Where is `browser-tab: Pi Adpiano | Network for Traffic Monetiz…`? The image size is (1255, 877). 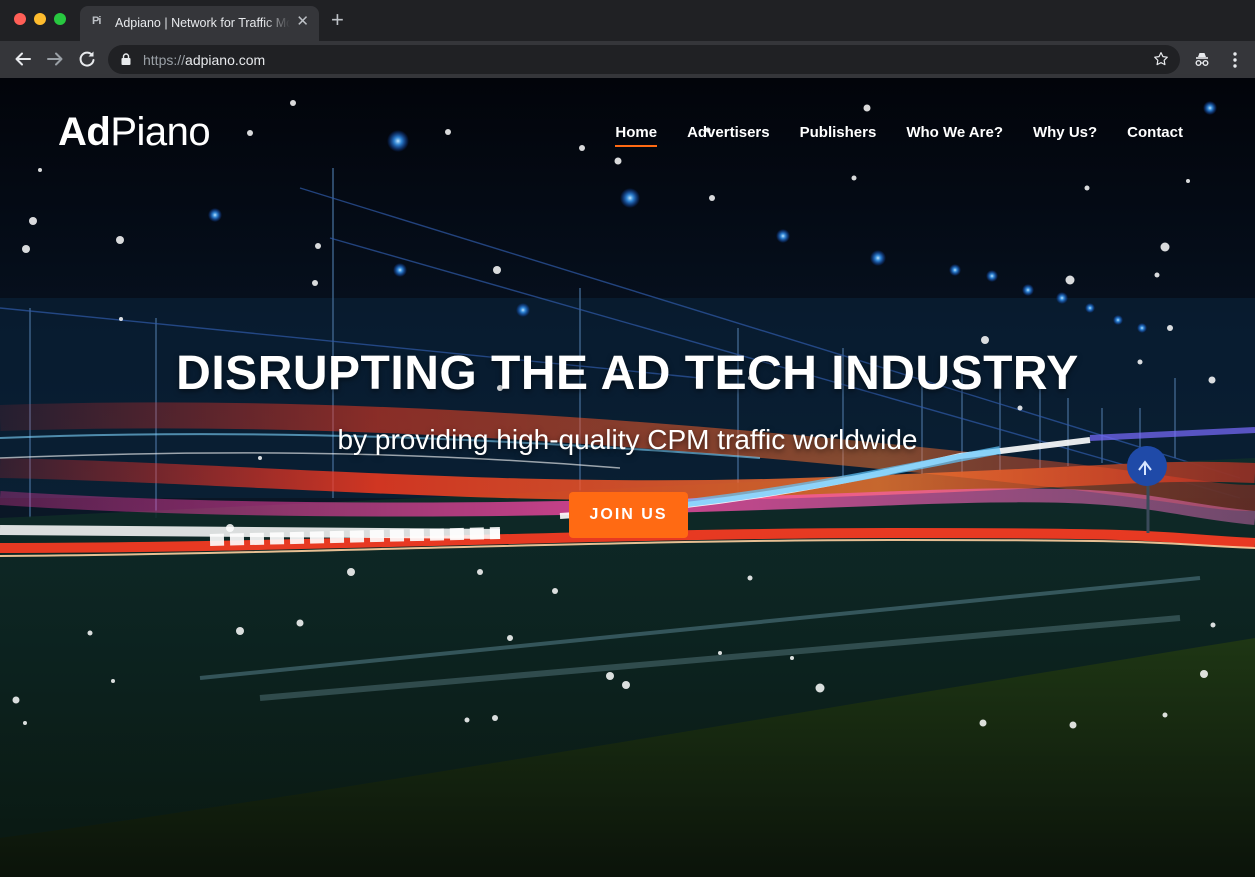 browser-tab: Pi Adpiano | Network for Traffic Monetiz… is located at coordinates (199, 23).